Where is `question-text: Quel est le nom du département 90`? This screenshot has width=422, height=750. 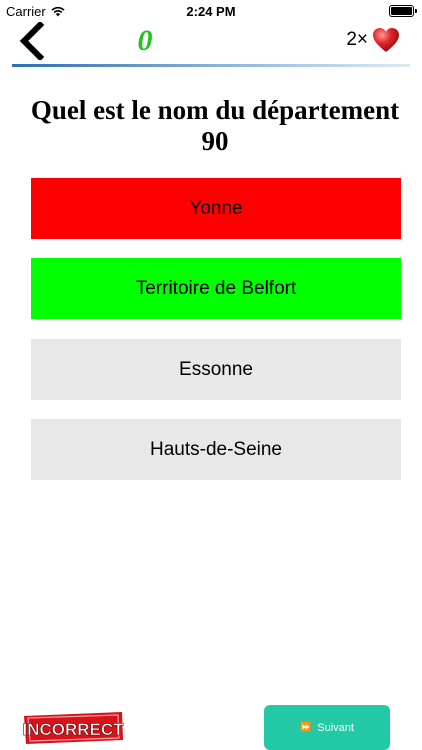
question-text: Quel est le nom du département 90 is located at coordinates (215, 125).